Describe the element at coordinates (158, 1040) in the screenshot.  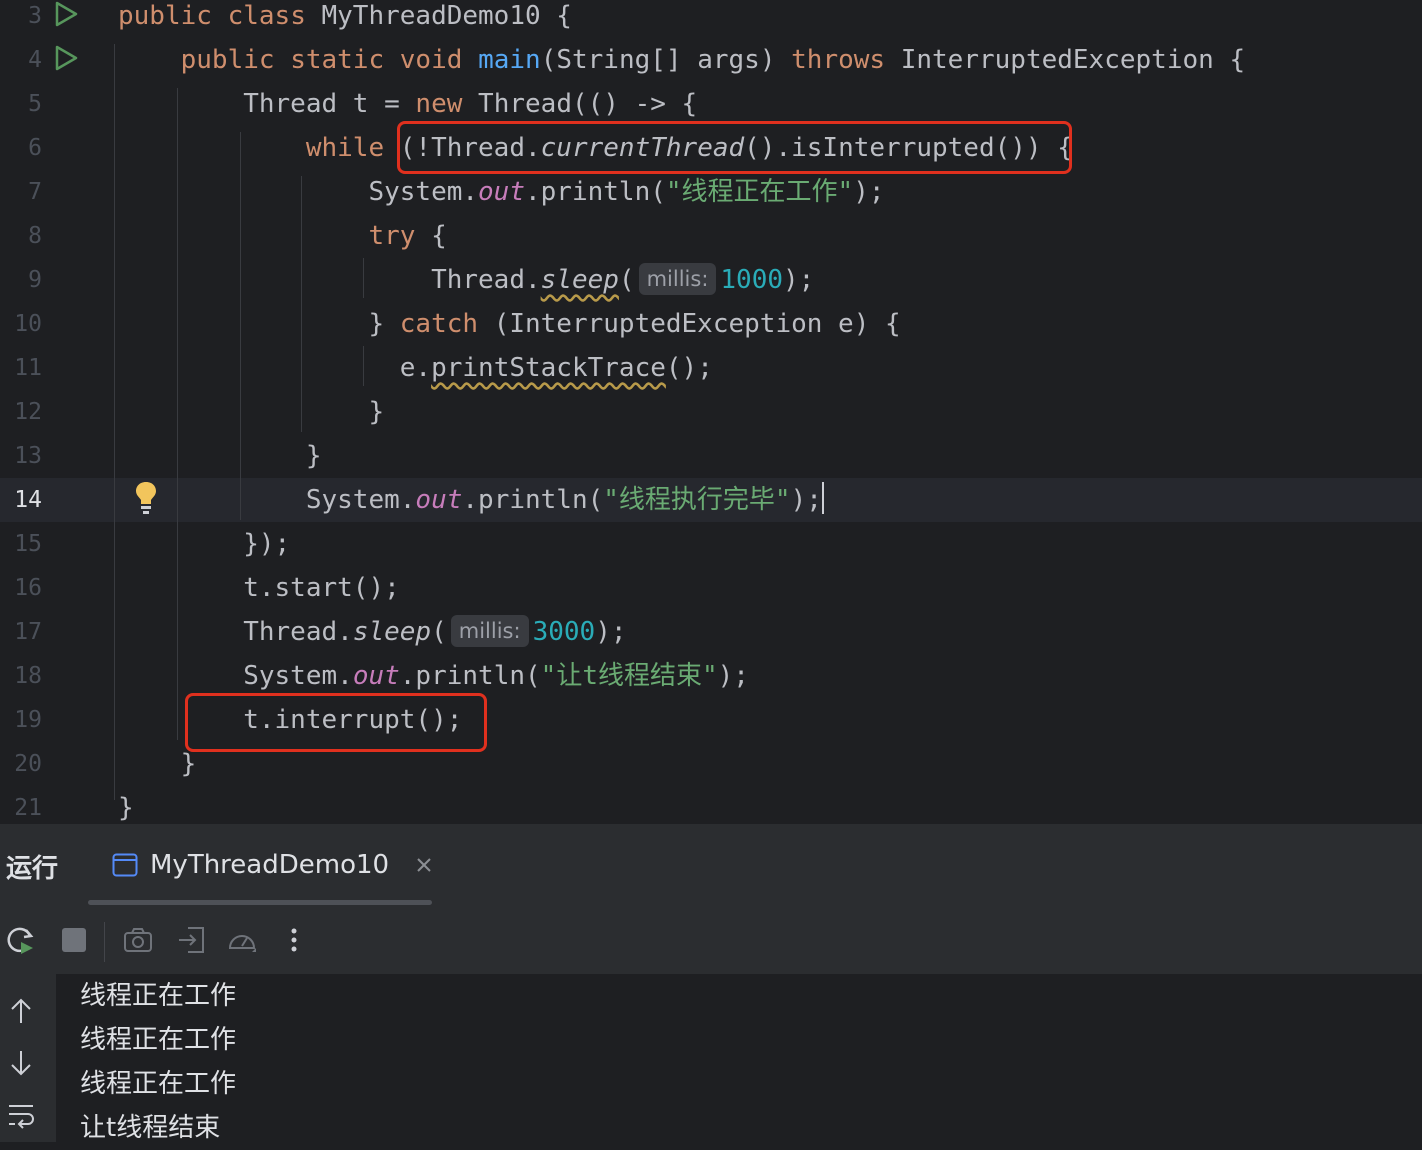
I see `console-line: 线程正在工作` at that location.